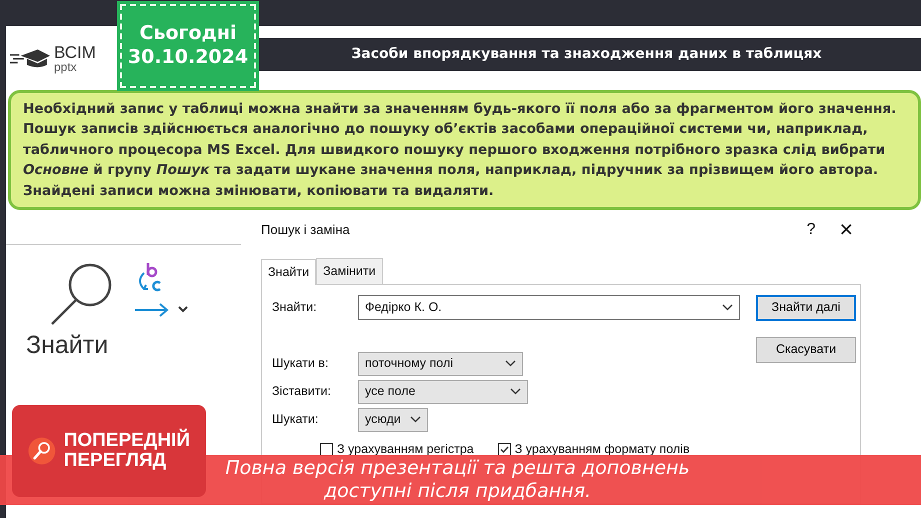 The image size is (921, 518). Describe the element at coordinates (806, 307) in the screenshot. I see `dialog-button: Знайти далі` at that location.